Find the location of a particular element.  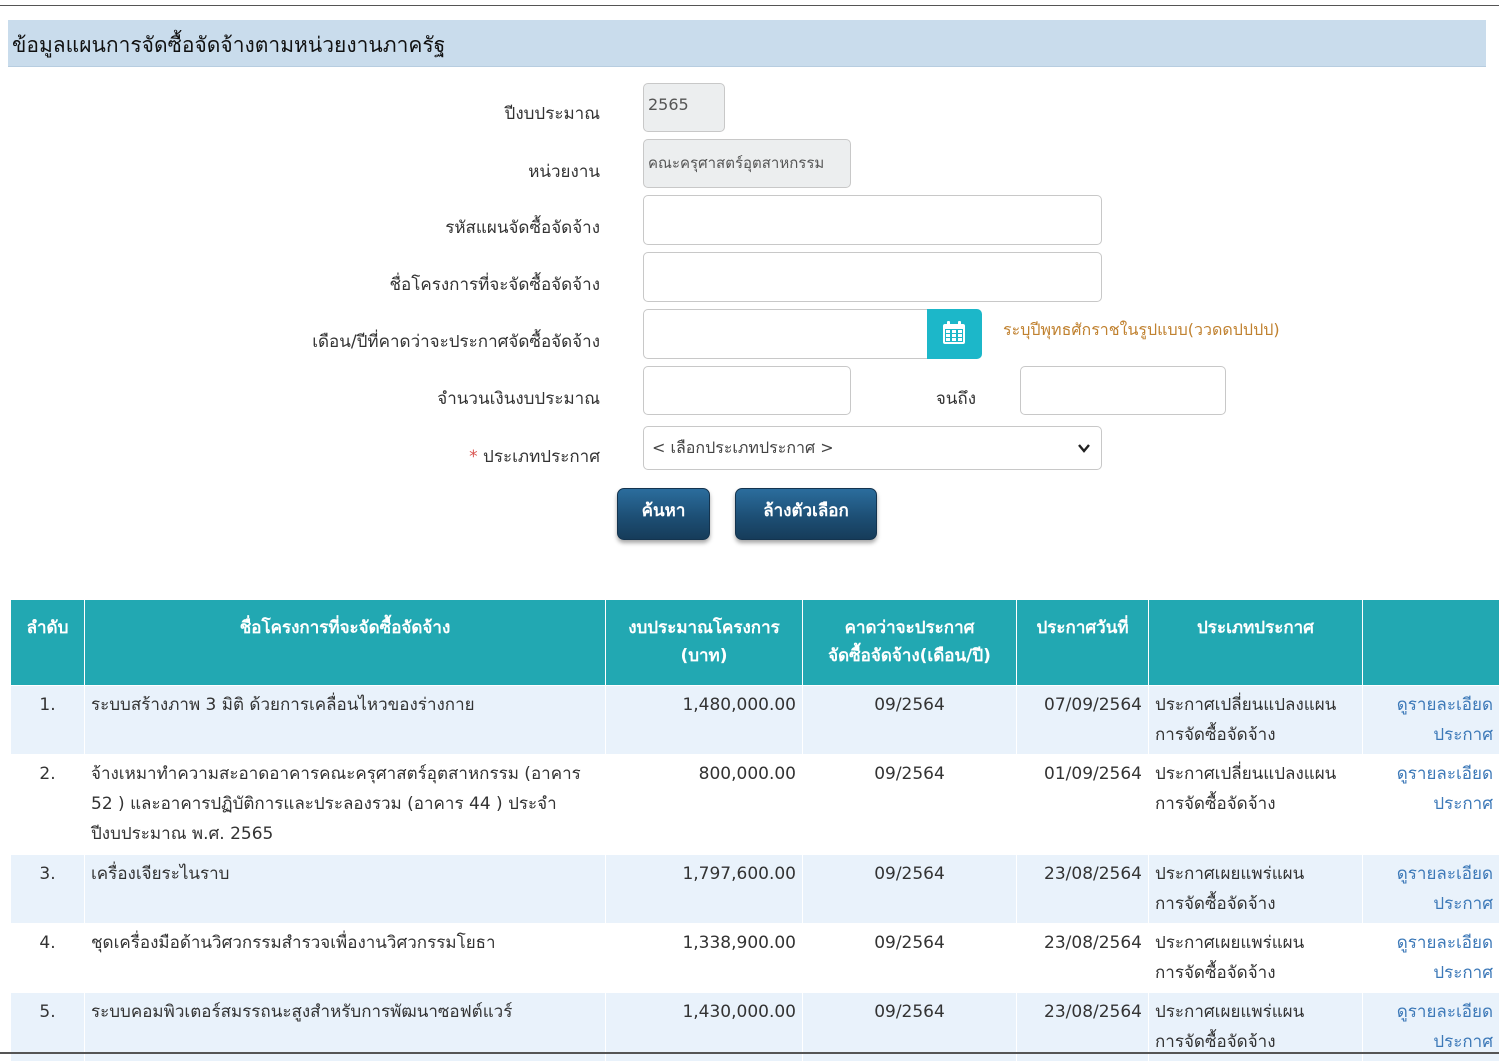

row-budget: 1,480,000.00 is located at coordinates (704, 720).